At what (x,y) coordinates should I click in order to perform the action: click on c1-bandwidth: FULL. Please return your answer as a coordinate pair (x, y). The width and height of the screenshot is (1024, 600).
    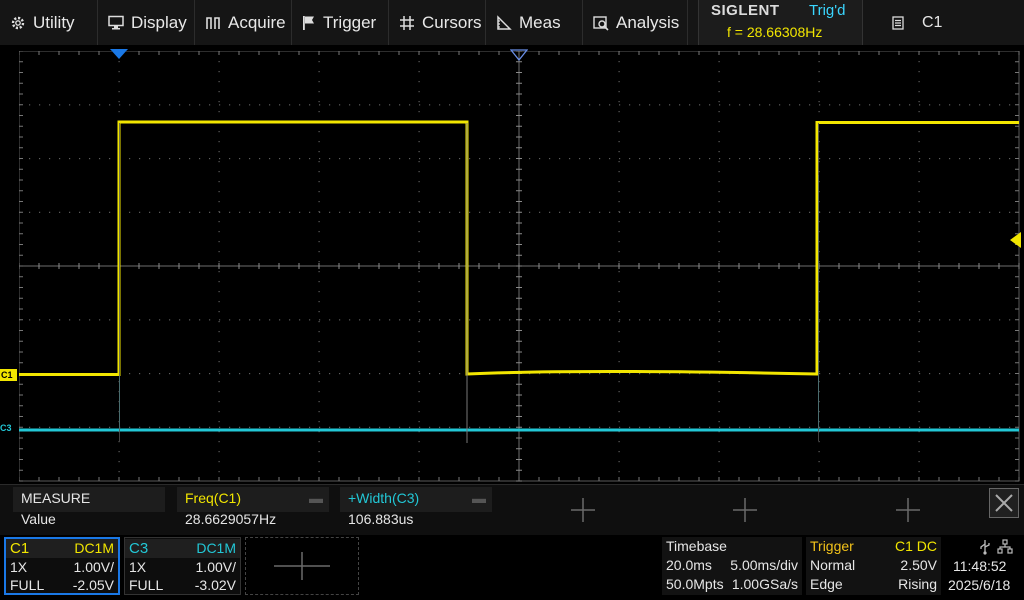
    Looking at the image, I should click on (27, 585).